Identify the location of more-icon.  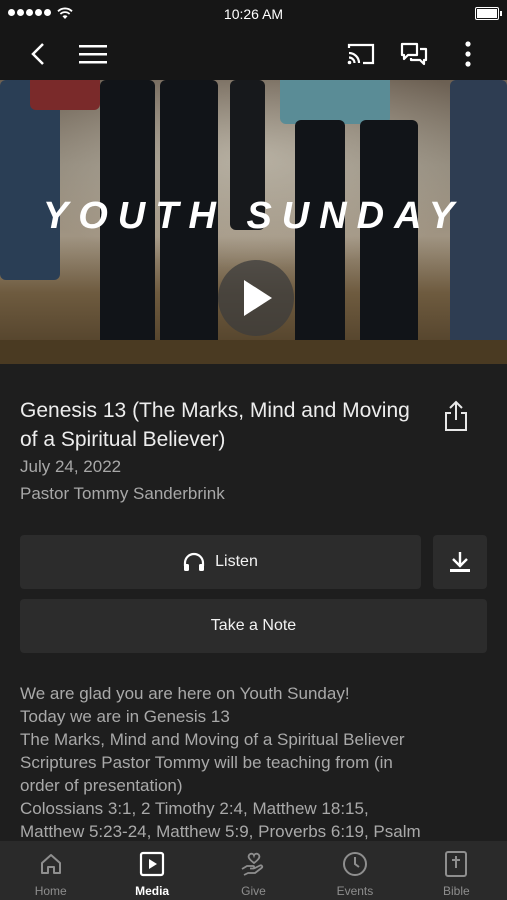
(468, 54).